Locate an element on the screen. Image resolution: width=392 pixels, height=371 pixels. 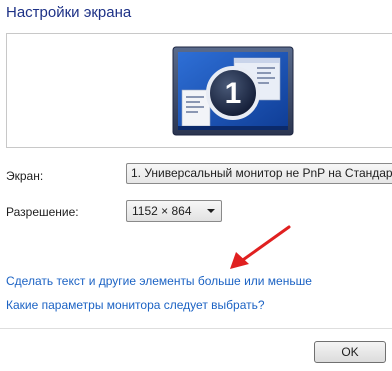
resolution-value: 1152 × 864 is located at coordinates (162, 211).